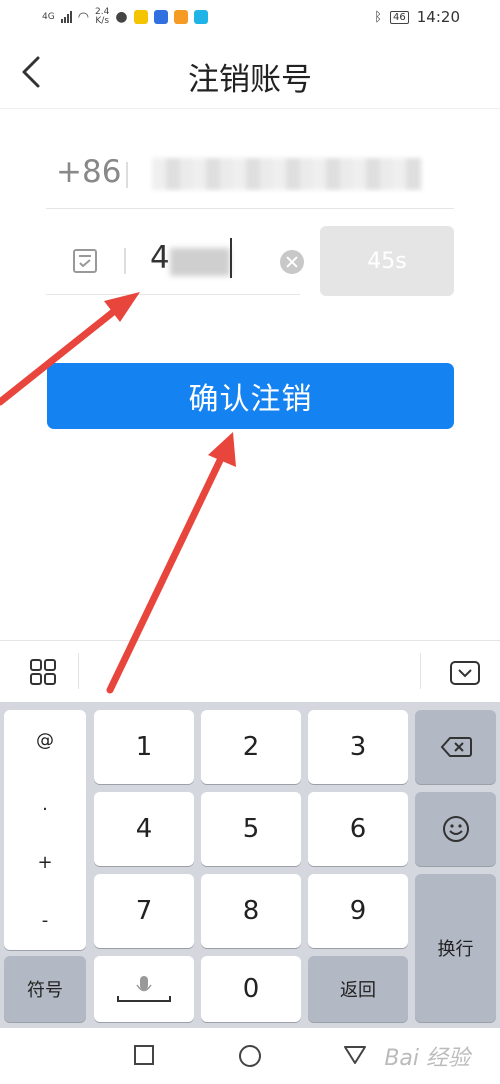 The image size is (500, 1084). What do you see at coordinates (144, 829) in the screenshot?
I see `key-4: 4` at bounding box center [144, 829].